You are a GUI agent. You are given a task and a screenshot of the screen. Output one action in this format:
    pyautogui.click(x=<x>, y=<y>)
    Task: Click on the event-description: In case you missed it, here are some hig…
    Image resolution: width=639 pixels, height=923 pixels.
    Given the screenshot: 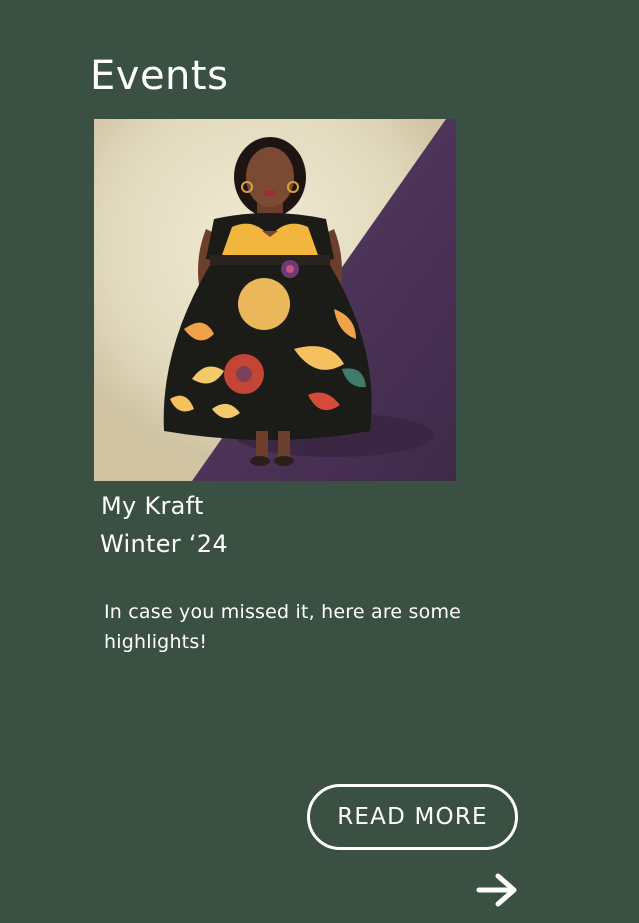 What is the action you would take?
    pyautogui.click(x=283, y=627)
    